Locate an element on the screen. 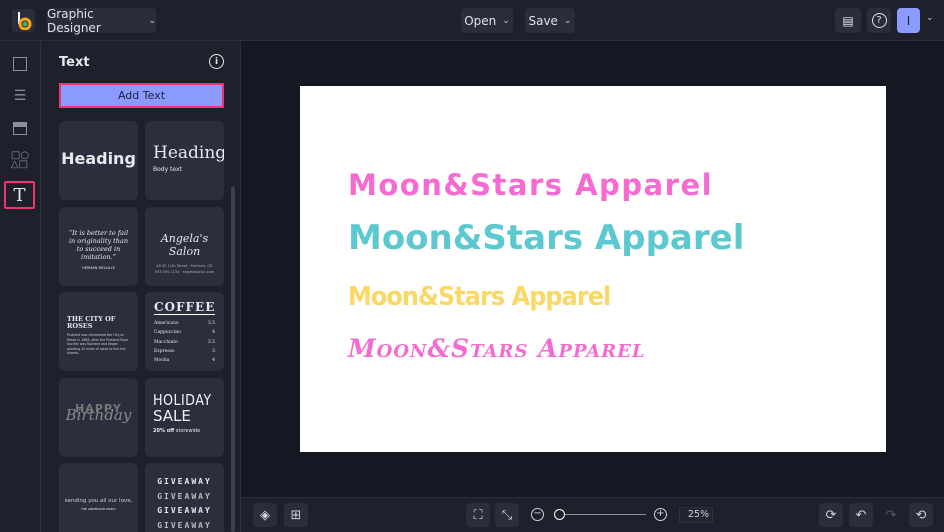 The width and height of the screenshot is (944, 532). backgrounds-tool is located at coordinates (20, 128).